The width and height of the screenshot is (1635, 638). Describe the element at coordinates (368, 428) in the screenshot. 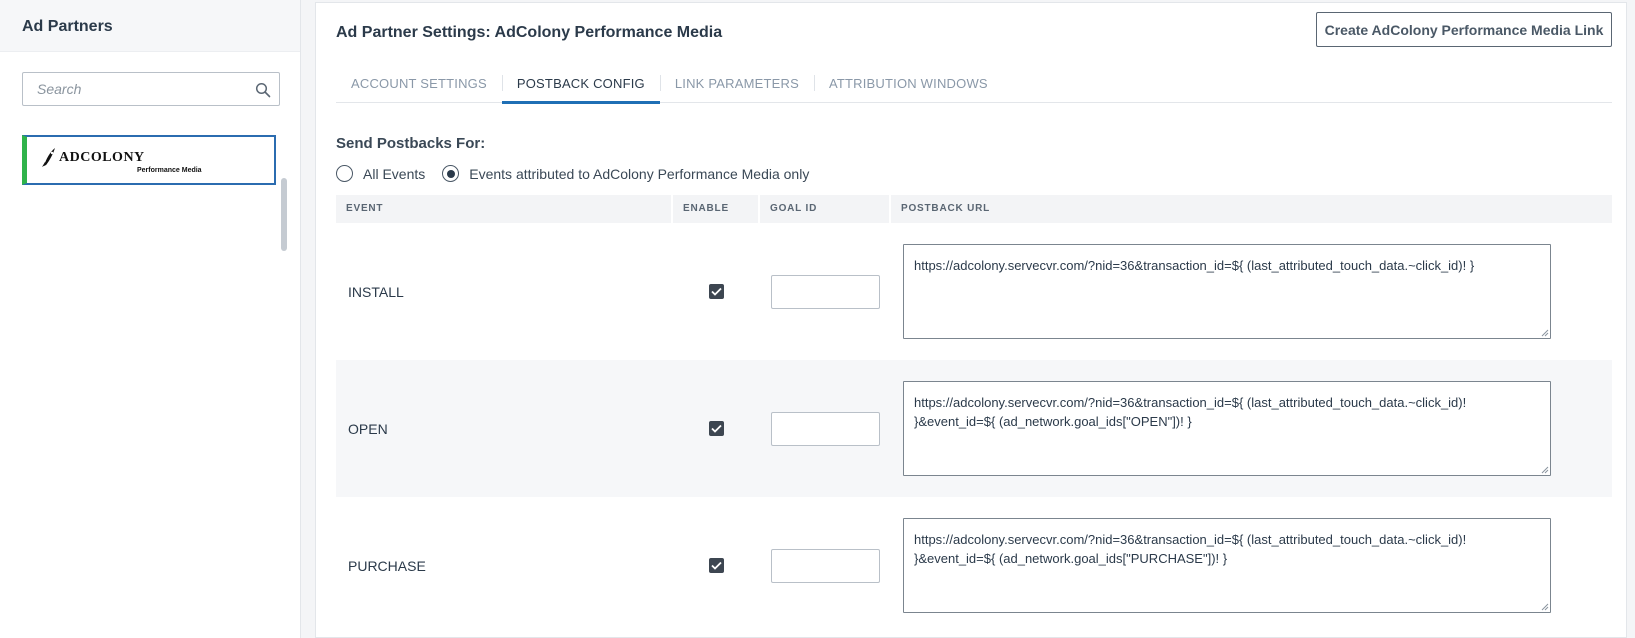

I see `event-name: OPEN` at that location.